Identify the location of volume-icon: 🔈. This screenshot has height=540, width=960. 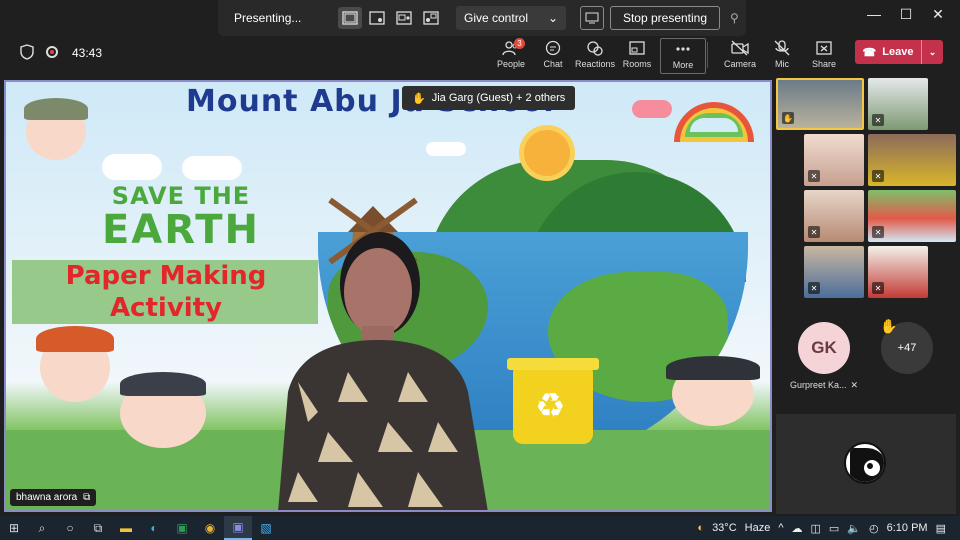
(854, 528).